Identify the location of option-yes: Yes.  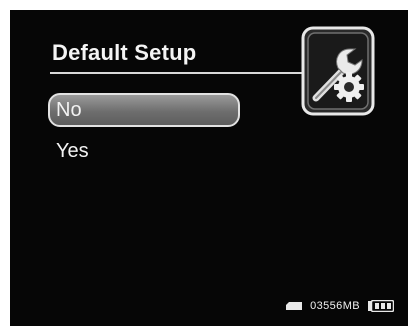
(144, 152).